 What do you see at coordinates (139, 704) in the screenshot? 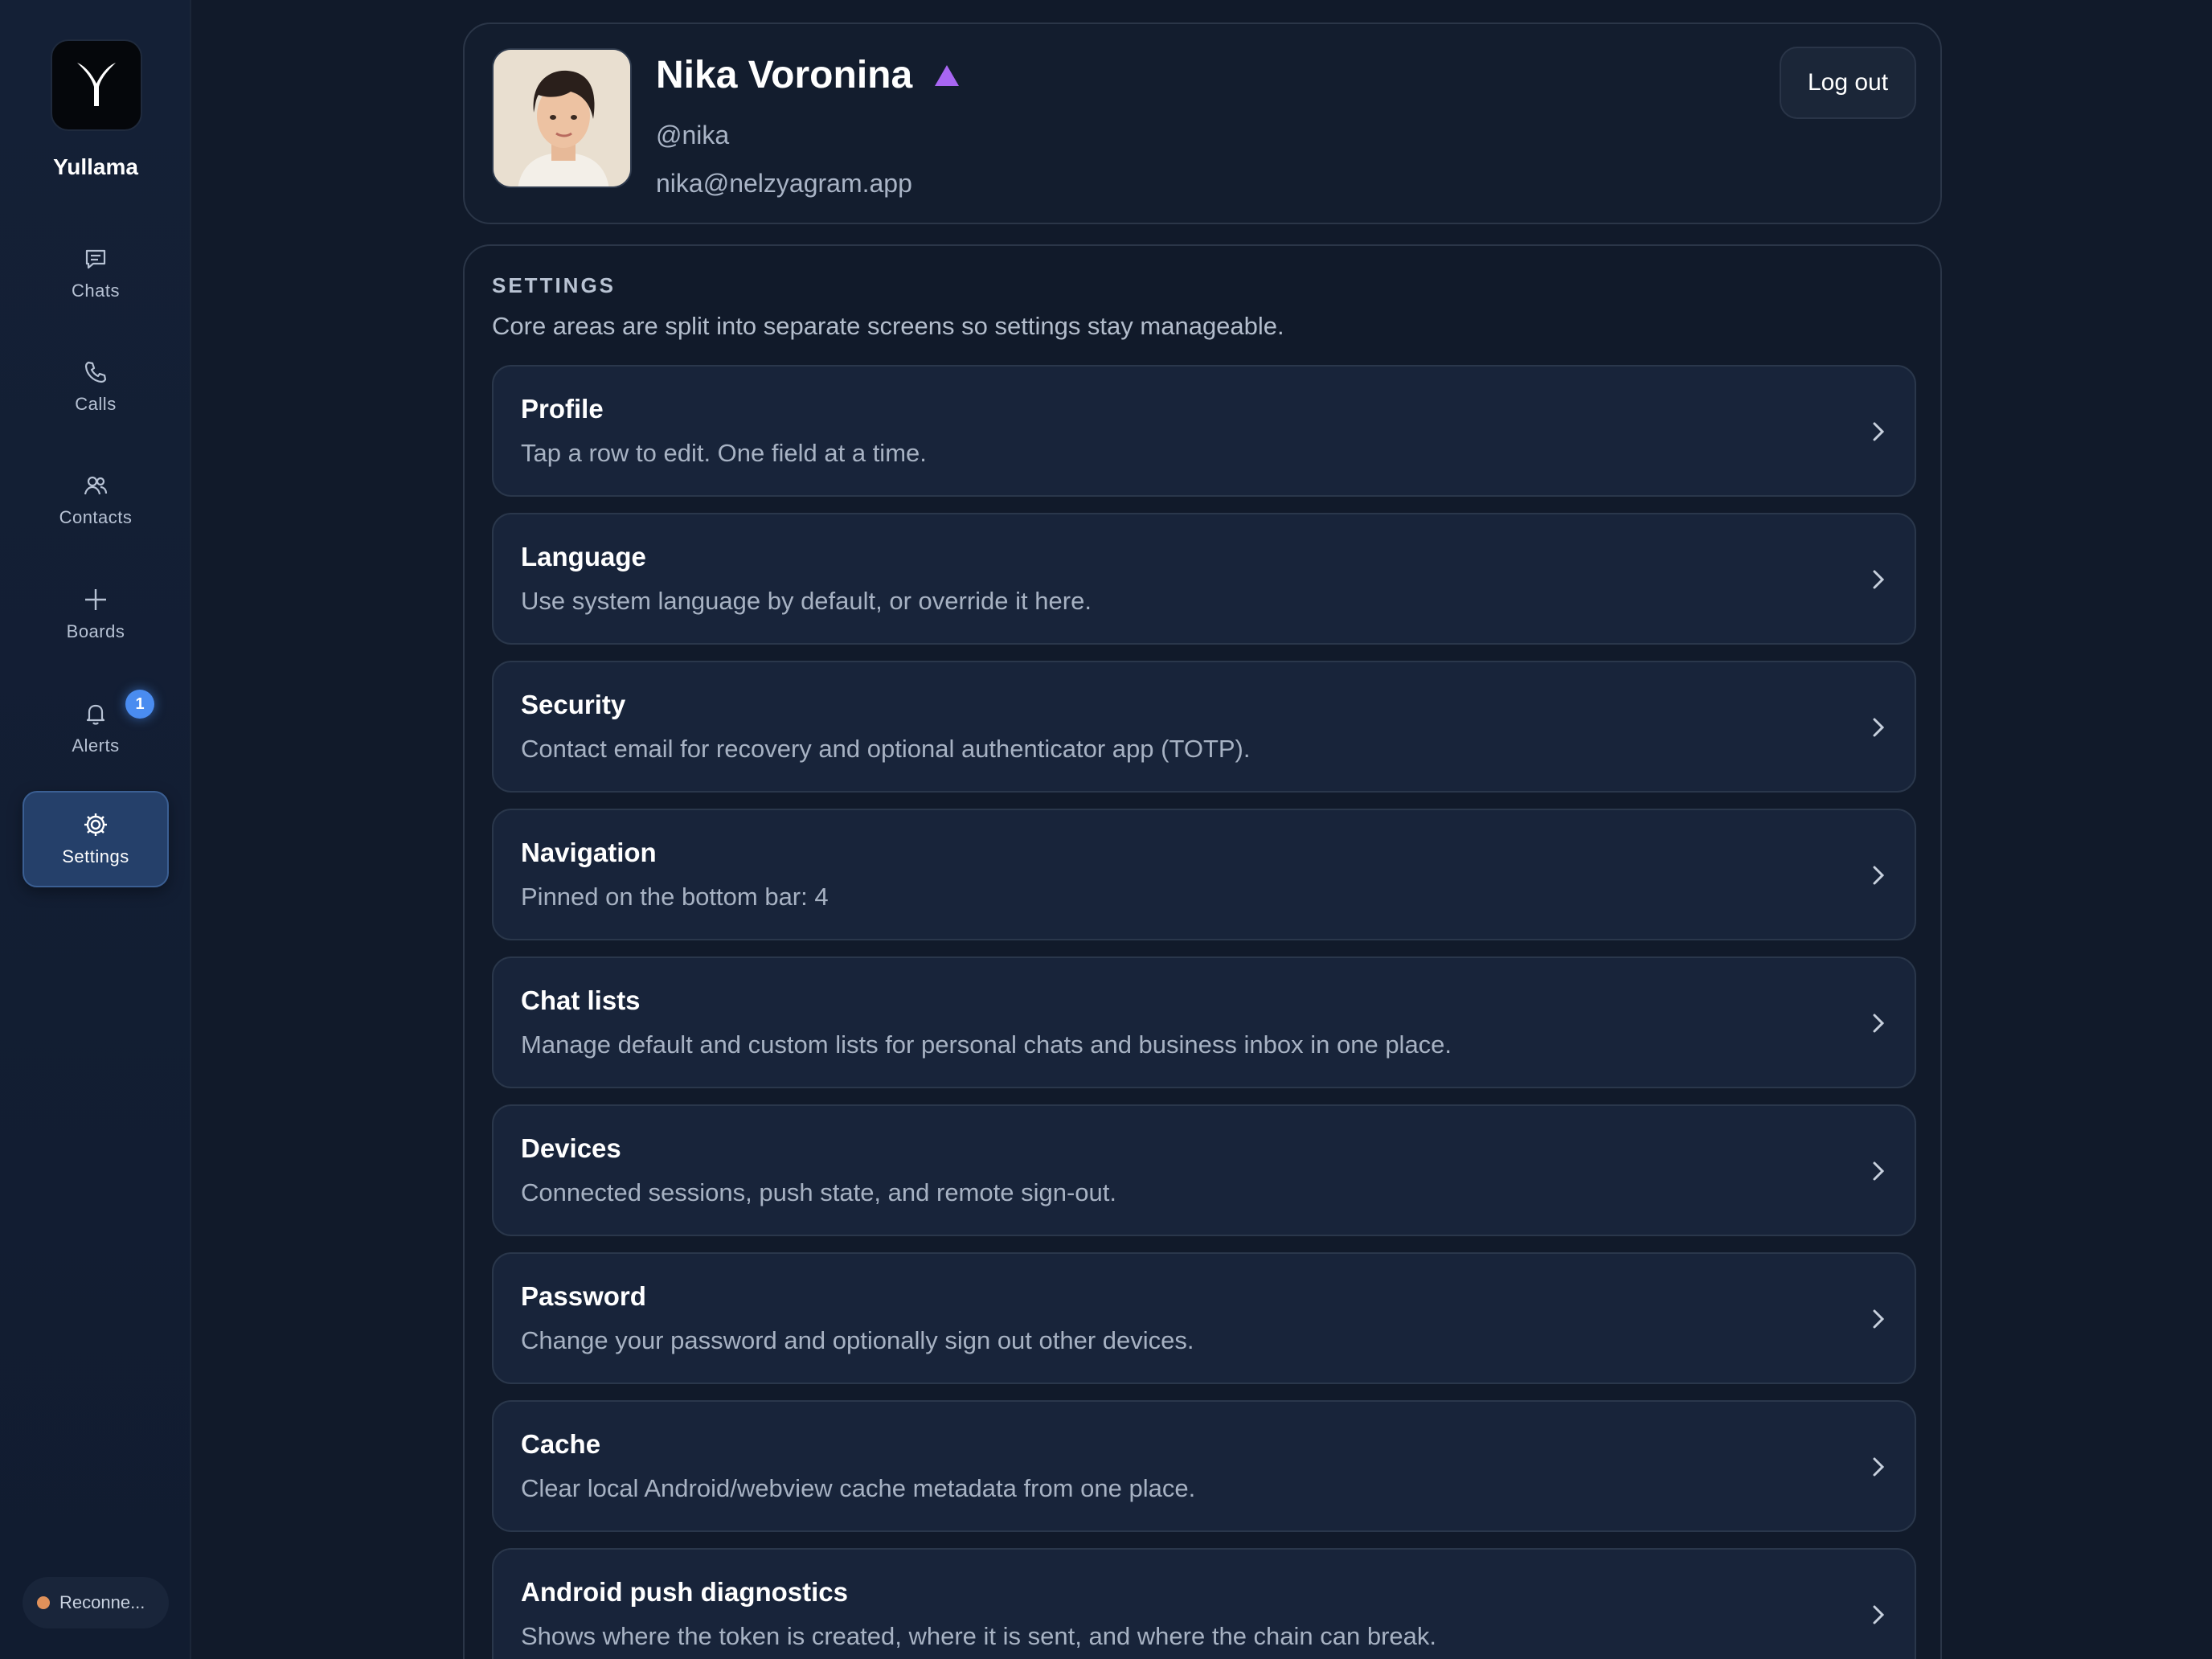
I see `alerts-count-badge: 1` at bounding box center [139, 704].